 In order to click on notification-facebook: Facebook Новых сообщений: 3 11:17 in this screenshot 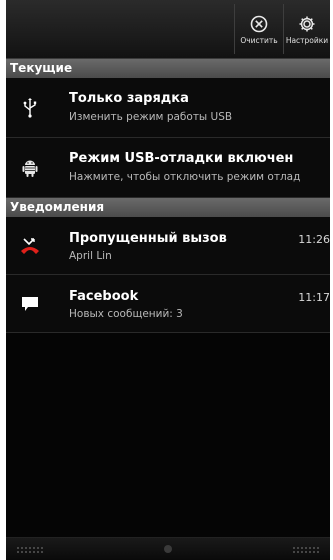, I will do `click(168, 304)`.